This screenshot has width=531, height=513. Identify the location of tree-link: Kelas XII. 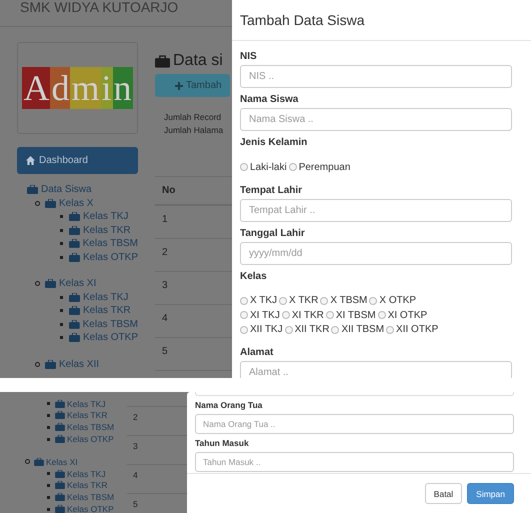
(79, 364).